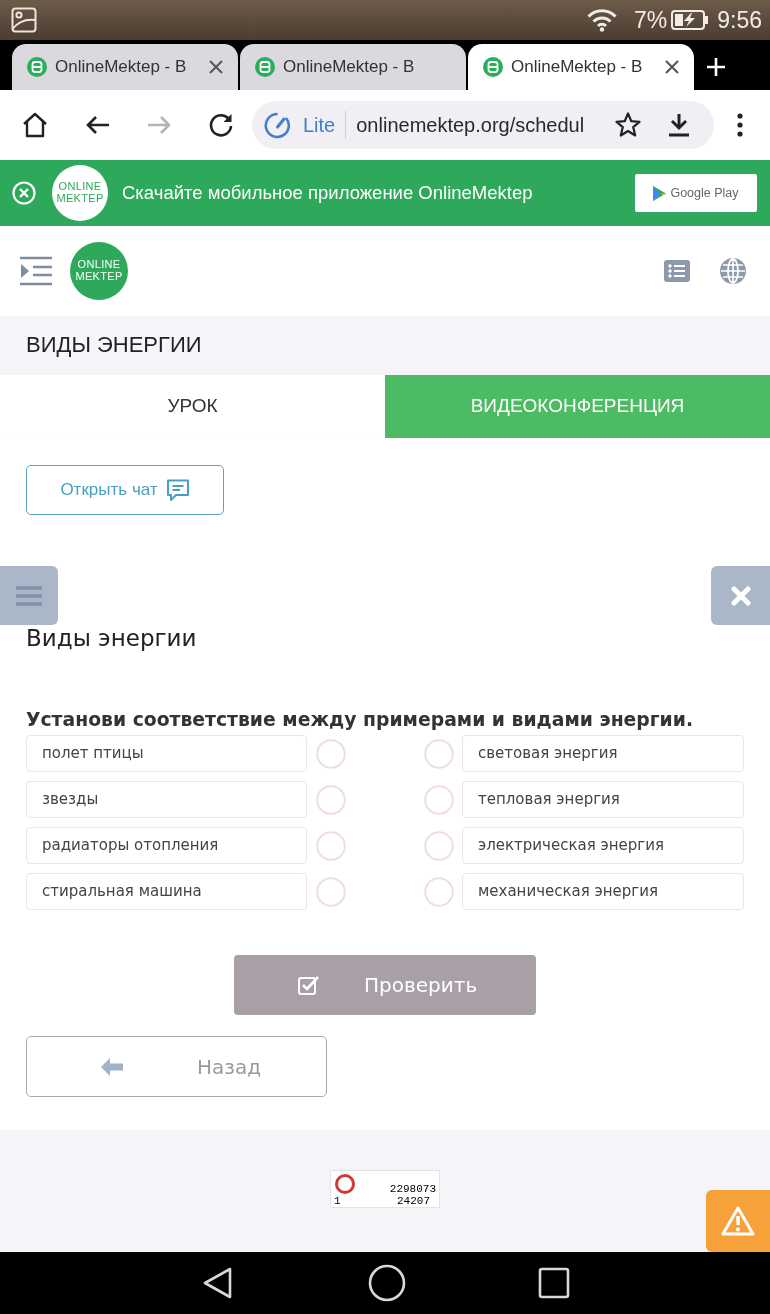 This screenshot has height=1314, width=770. Describe the element at coordinates (386, 1283) in the screenshot. I see `home-circle-icon` at that location.